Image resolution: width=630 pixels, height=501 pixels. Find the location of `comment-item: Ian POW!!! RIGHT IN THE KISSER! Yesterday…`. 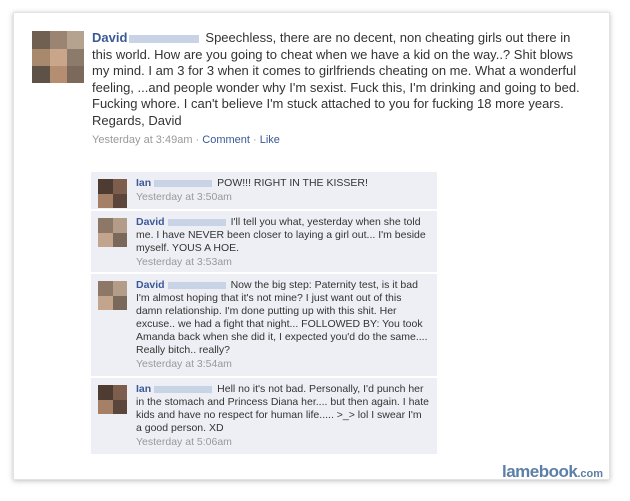

comment-item: Ian POW!!! RIGHT IN THE KISSER! Yesterday… is located at coordinates (264, 191).